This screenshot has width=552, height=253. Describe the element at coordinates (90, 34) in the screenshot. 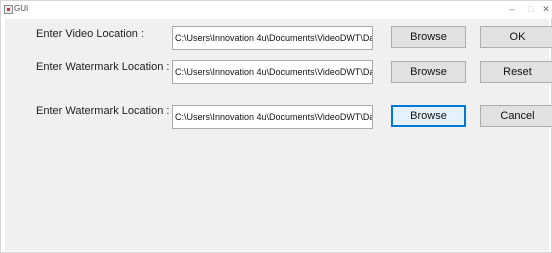

I see `video-location-label: Enter Video Location :` at that location.